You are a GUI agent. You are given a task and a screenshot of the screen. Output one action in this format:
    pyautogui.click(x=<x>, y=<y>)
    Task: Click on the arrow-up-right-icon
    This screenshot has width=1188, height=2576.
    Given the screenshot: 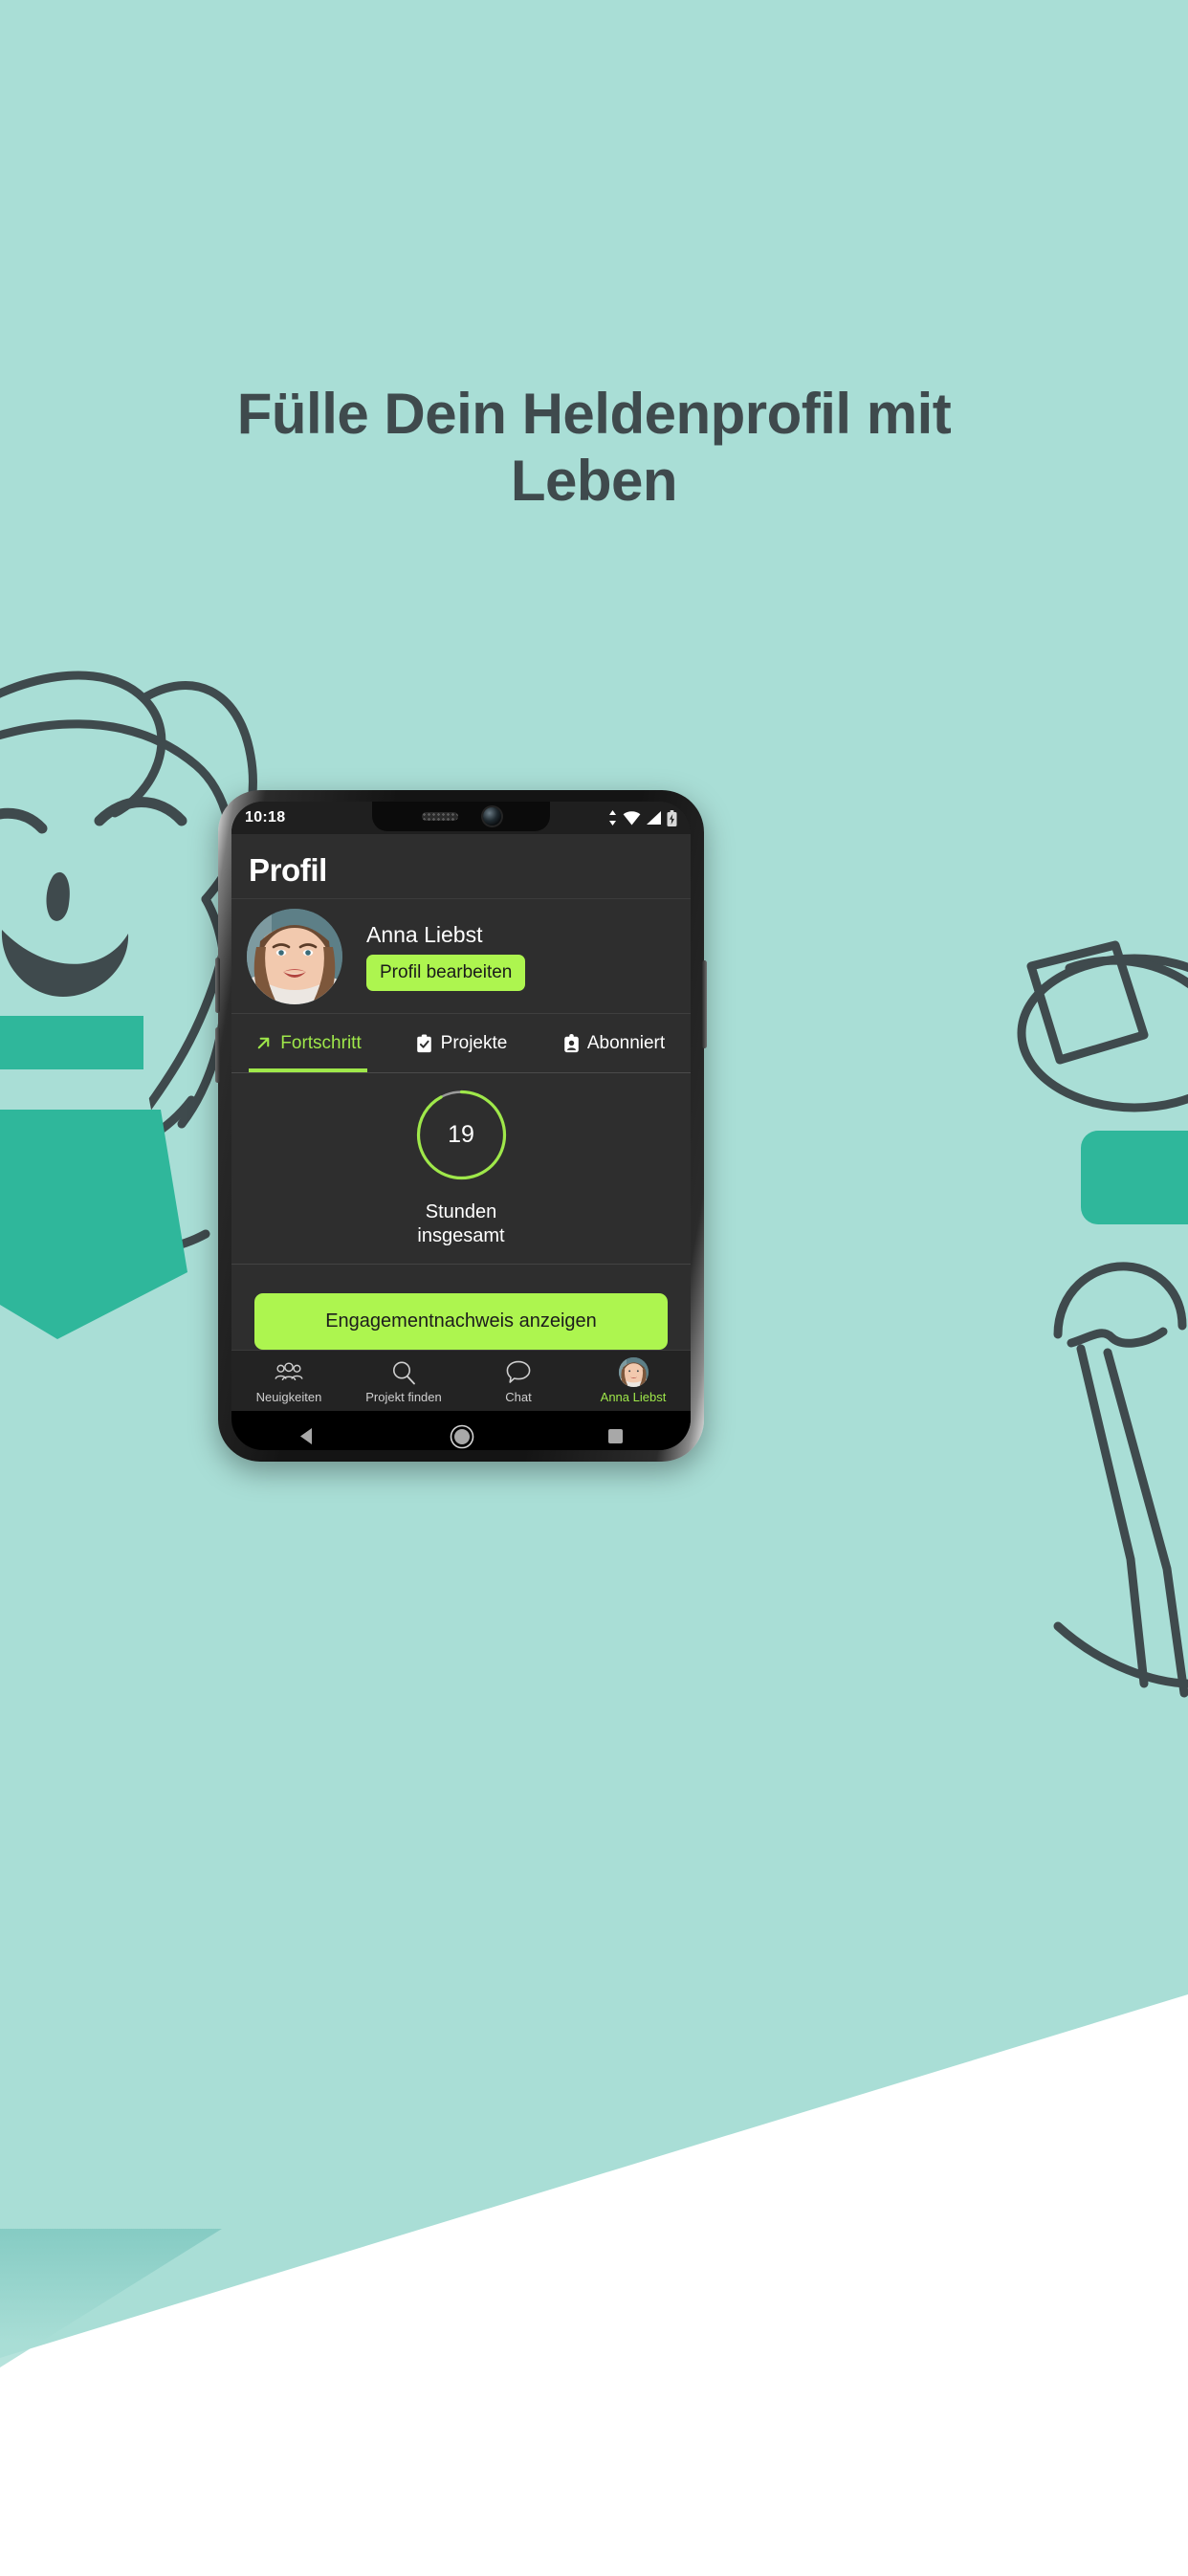 What is the action you would take?
    pyautogui.click(x=263, y=1043)
    